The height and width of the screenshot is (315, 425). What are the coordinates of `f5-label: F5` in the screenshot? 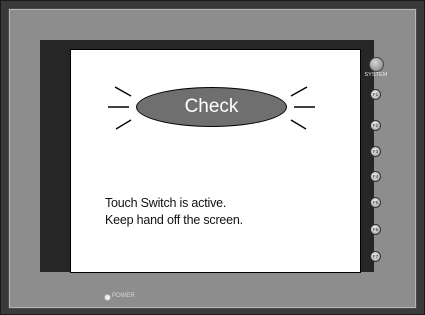 It's located at (375, 202).